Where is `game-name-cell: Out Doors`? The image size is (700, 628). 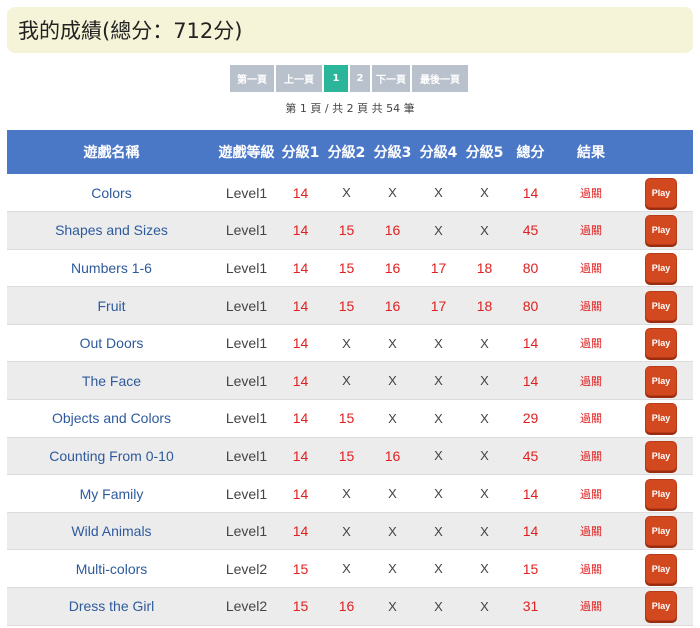 game-name-cell: Out Doors is located at coordinates (111, 343).